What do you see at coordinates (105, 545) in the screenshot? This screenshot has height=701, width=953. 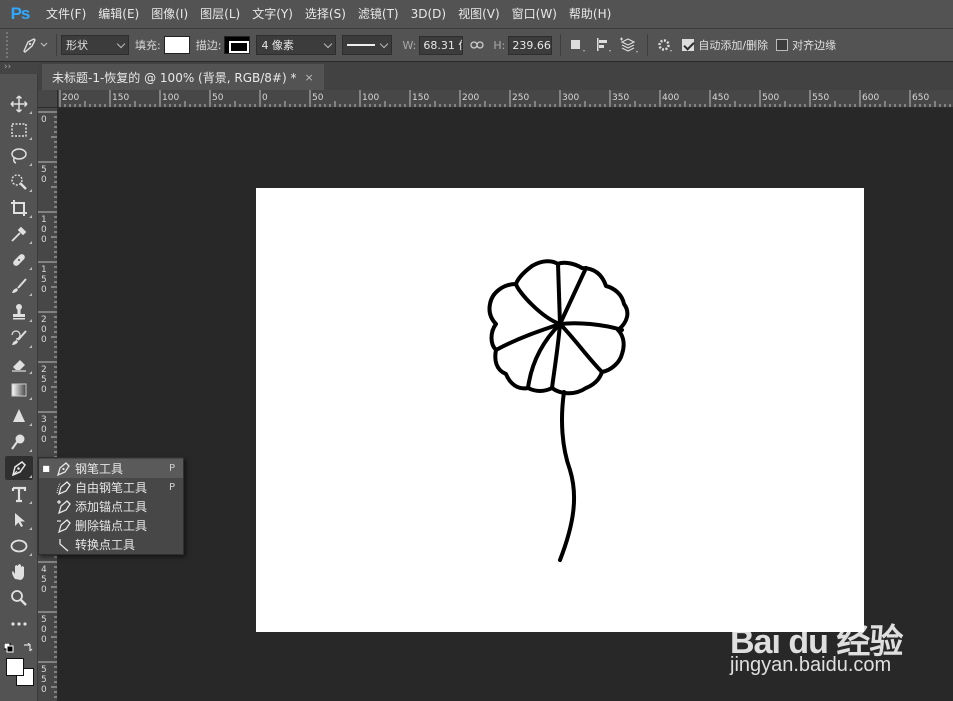 I see `flyout-item-label: 转换点工具` at bounding box center [105, 545].